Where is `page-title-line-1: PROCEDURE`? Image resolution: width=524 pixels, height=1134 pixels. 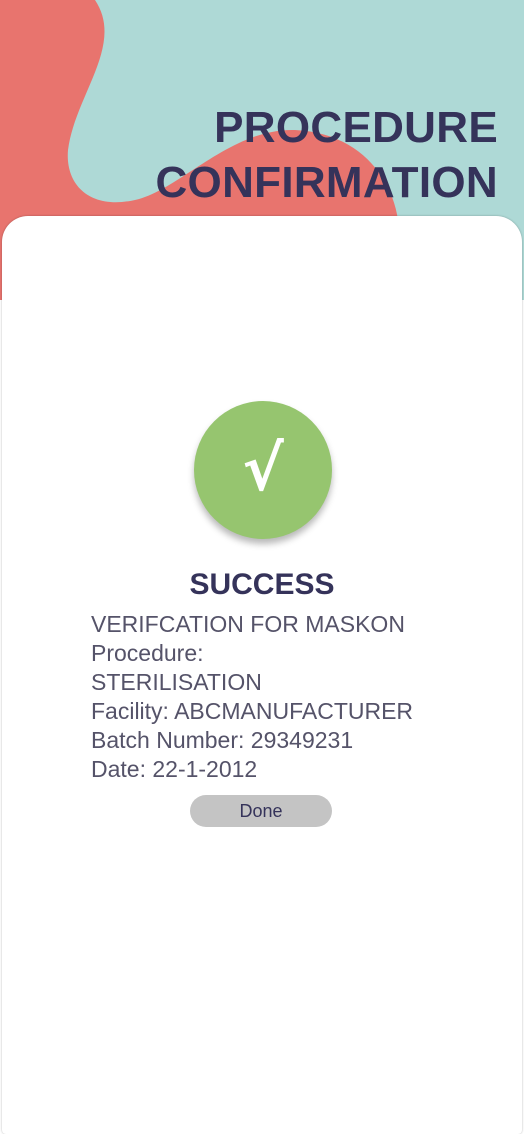
page-title-line-1: PROCEDURE is located at coordinates (356, 127).